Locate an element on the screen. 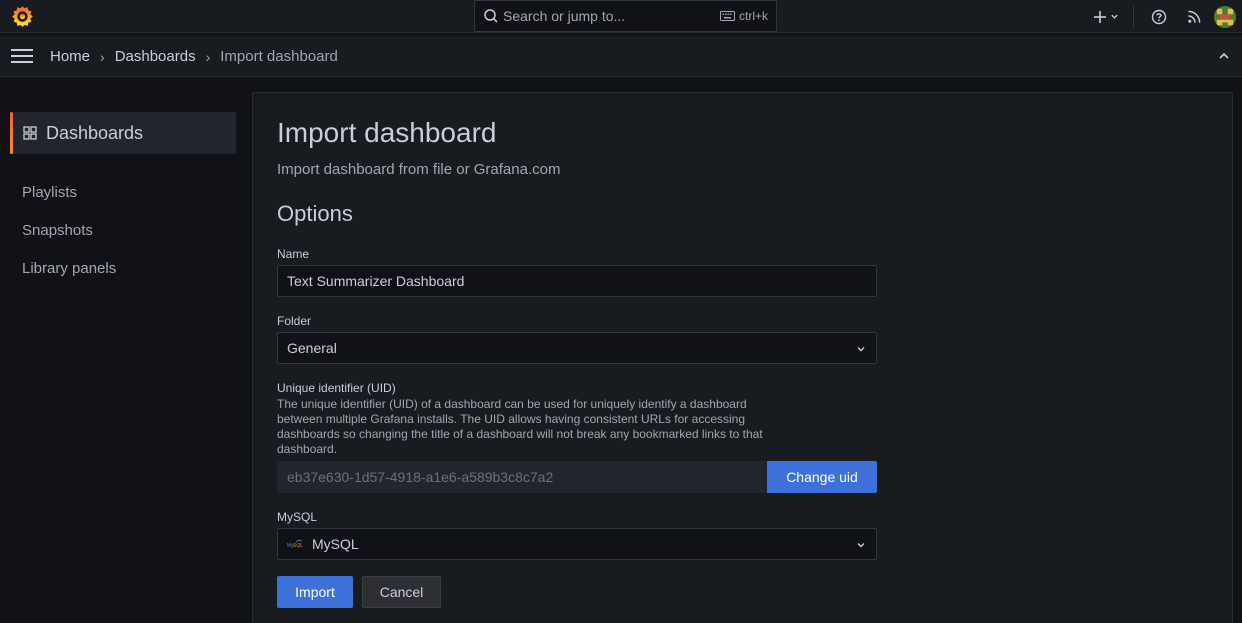 Image resolution: width=1242 pixels, height=623 pixels. divider is located at coordinates (1133, 16).